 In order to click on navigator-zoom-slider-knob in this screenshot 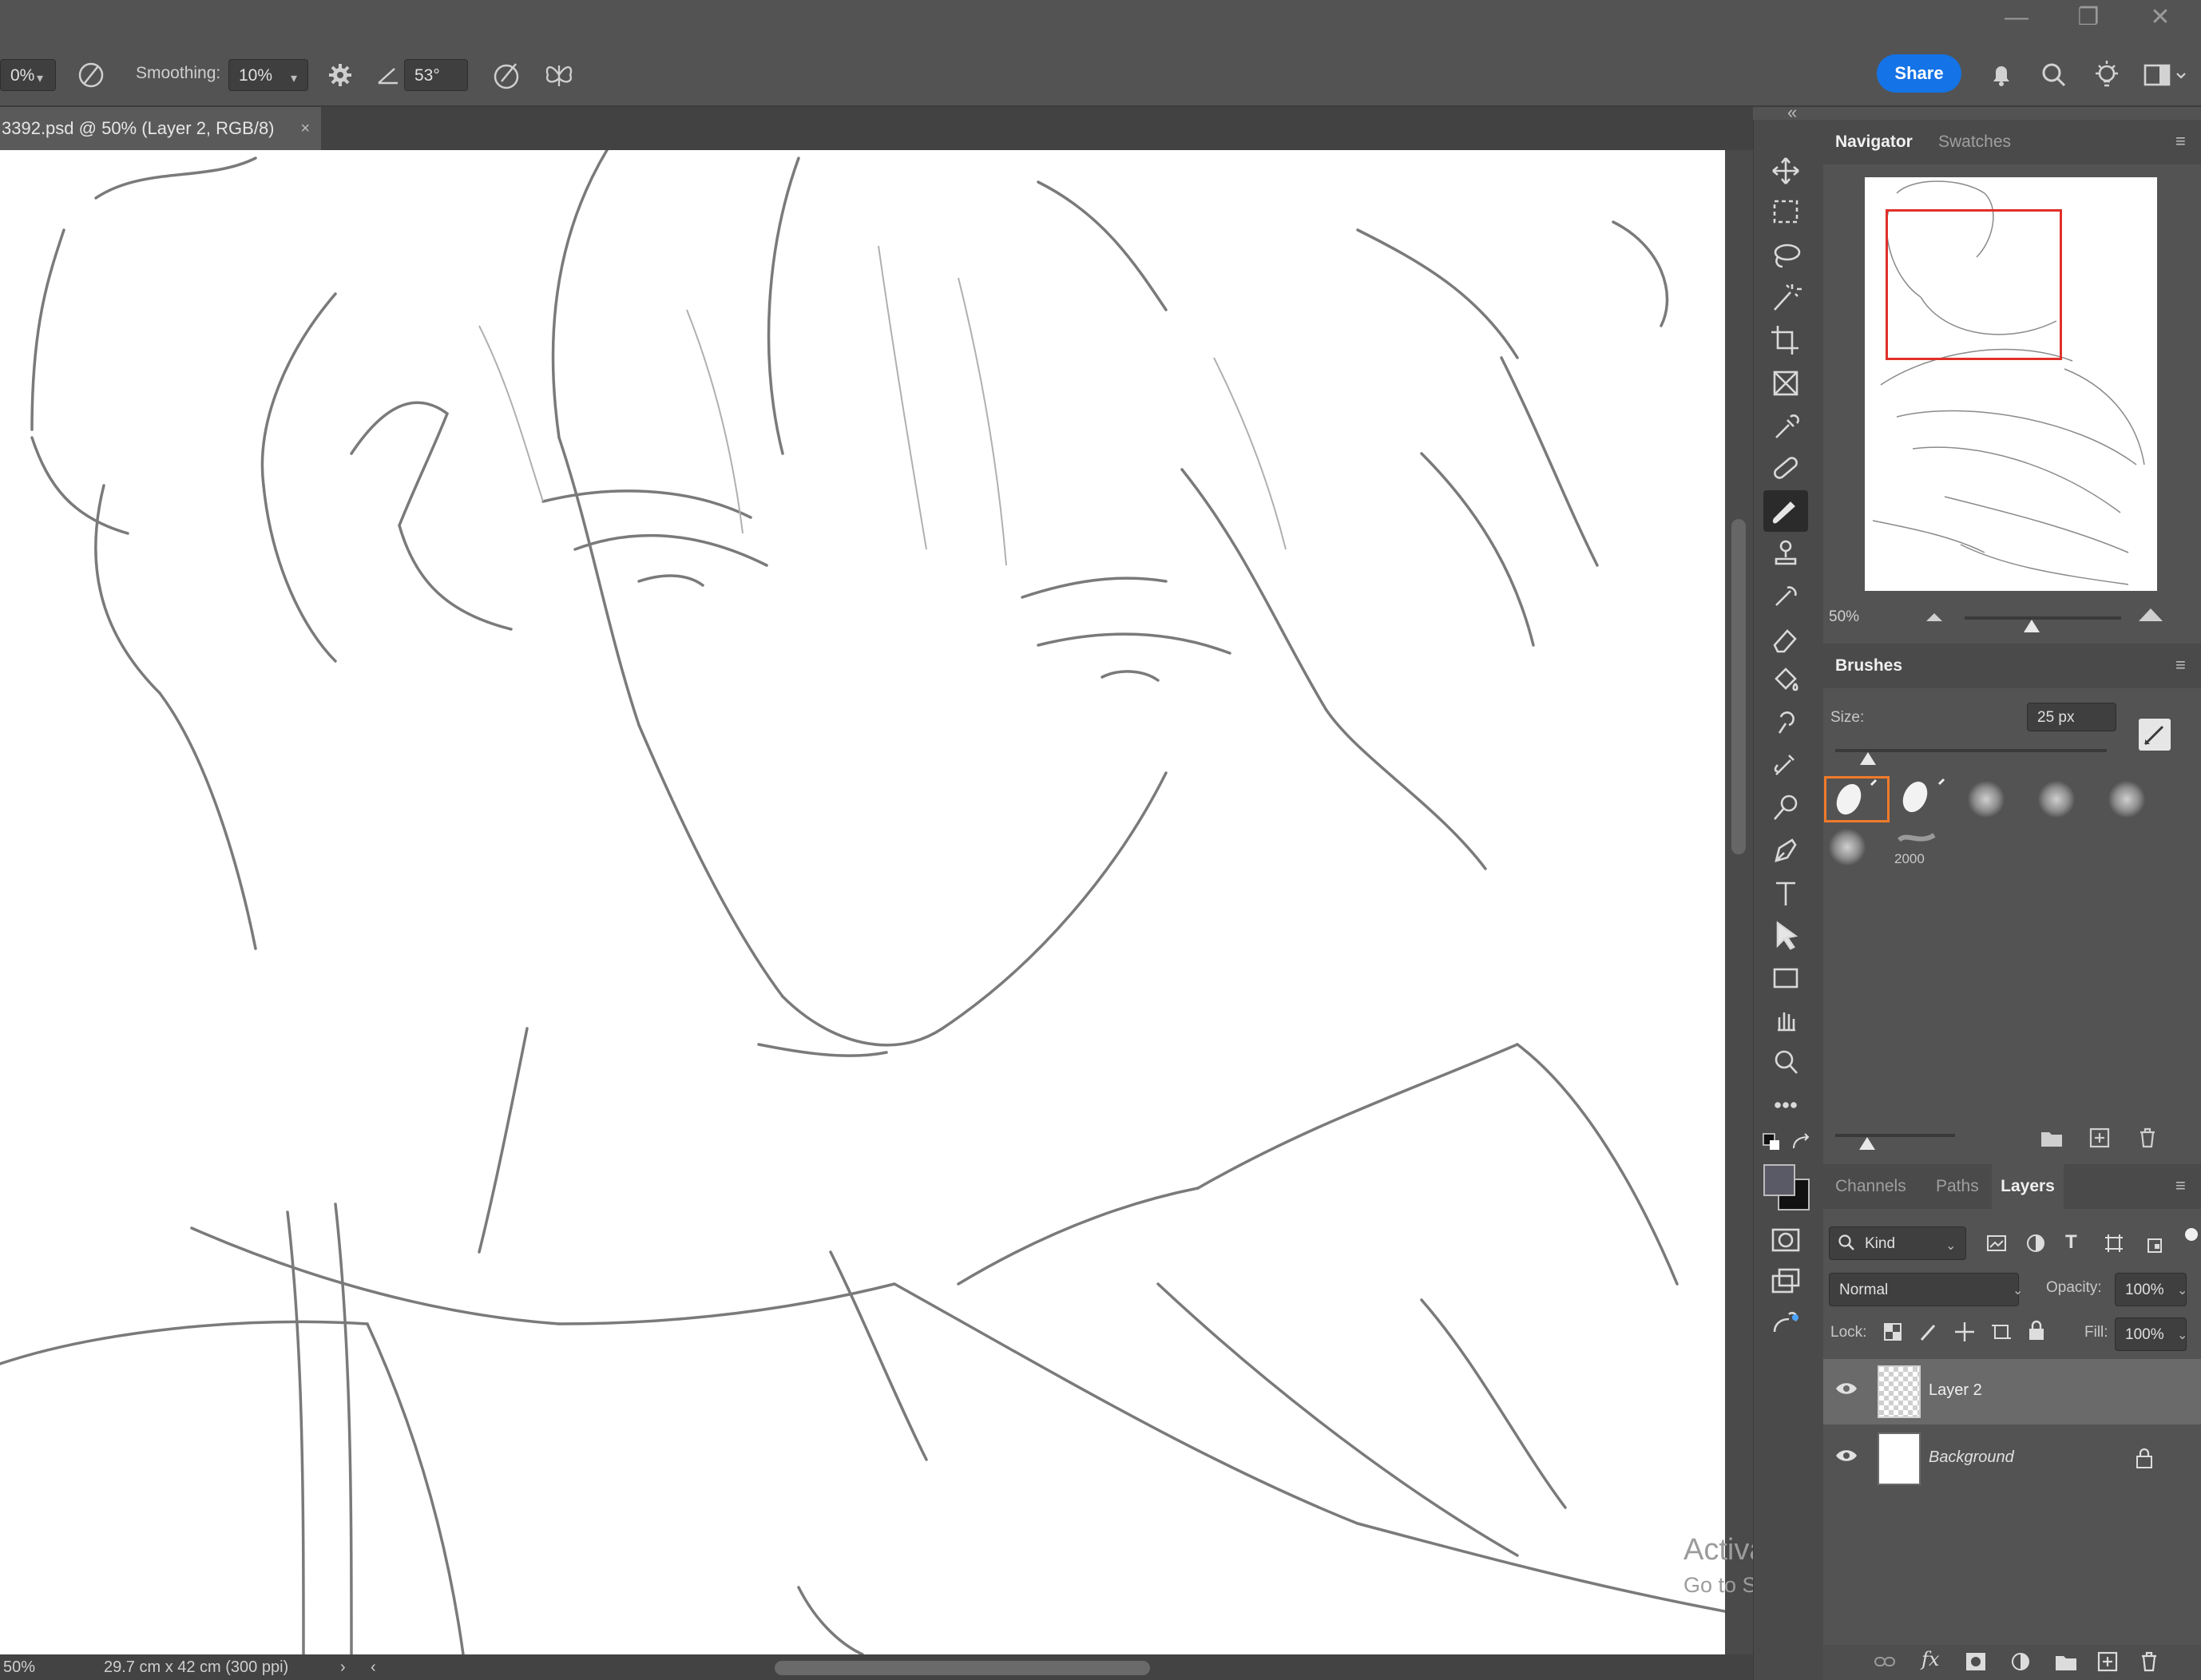, I will do `click(2032, 626)`.